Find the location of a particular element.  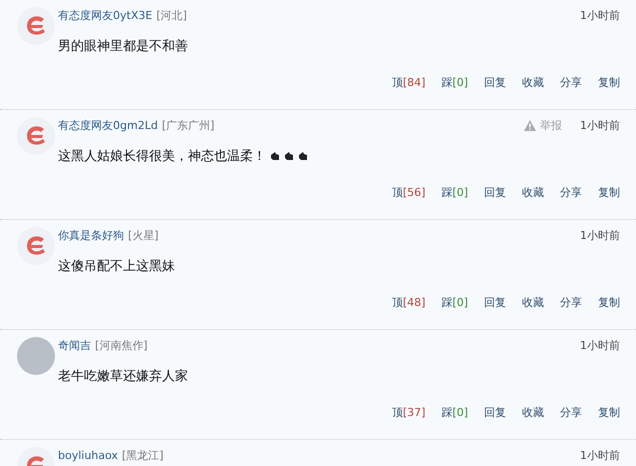

user-location: [火星] is located at coordinates (143, 235).